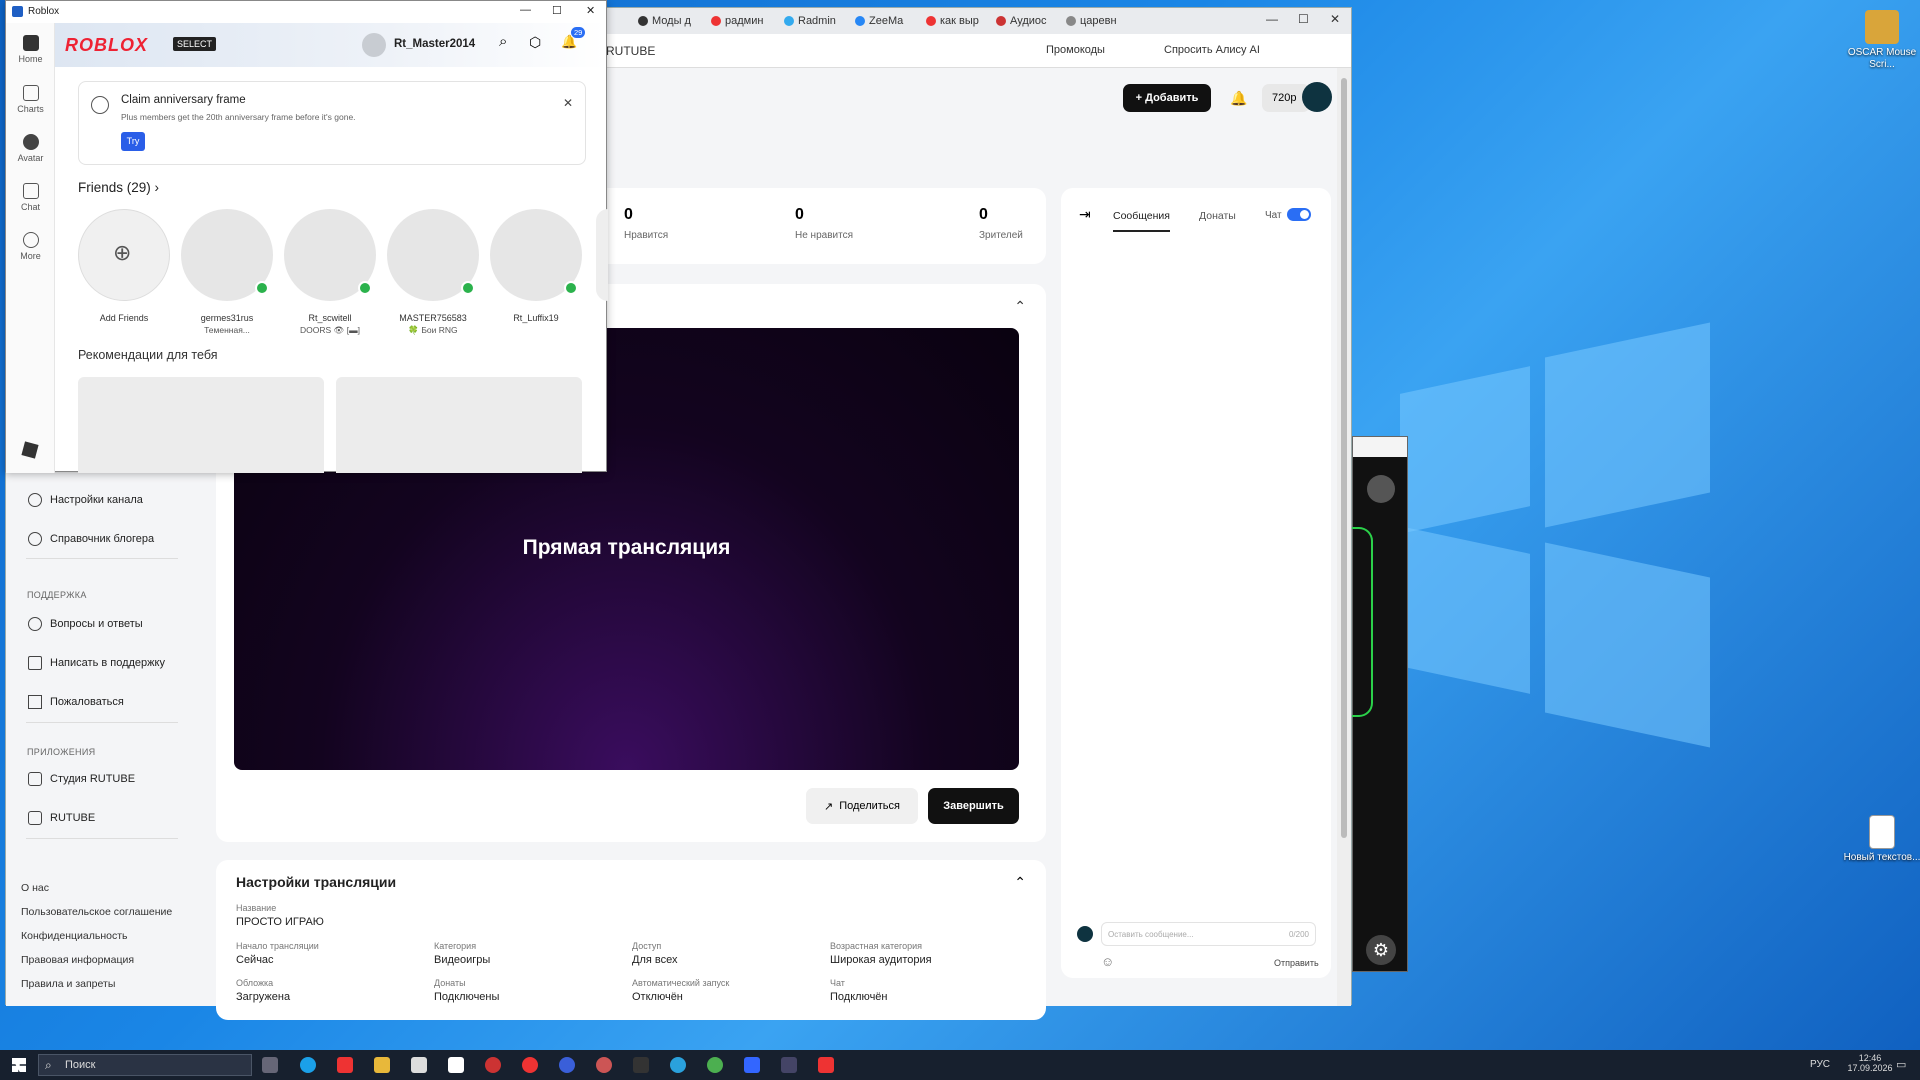 The width and height of the screenshot is (1920, 1080). Describe the element at coordinates (1627, 645) in the screenshot. I see `windows-logo-pane` at that location.